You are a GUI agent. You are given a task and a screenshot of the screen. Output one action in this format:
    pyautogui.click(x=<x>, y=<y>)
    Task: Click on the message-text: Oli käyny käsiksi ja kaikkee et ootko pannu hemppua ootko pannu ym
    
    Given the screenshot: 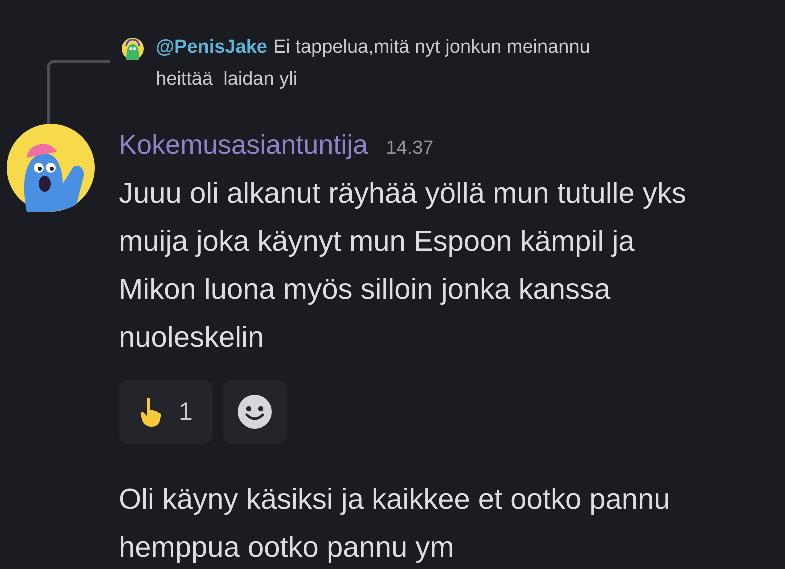 What is the action you would take?
    pyautogui.click(x=395, y=524)
    